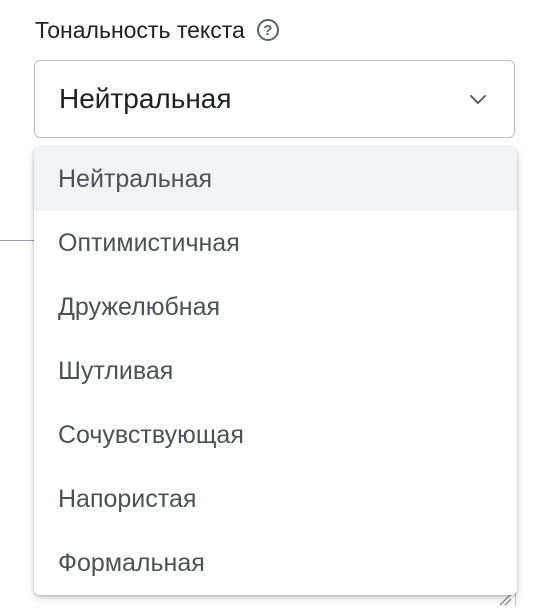  Describe the element at coordinates (145, 98) in the screenshot. I see `tone-select-value: Нейтральная` at that location.